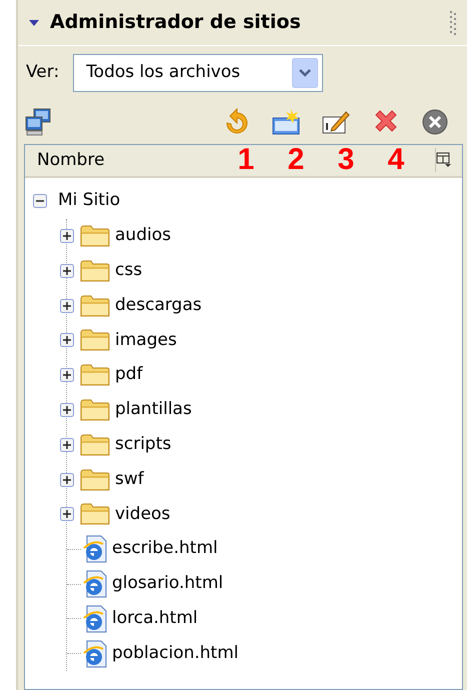 The width and height of the screenshot is (473, 690). What do you see at coordinates (129, 375) in the screenshot?
I see `folder-name: pdf` at bounding box center [129, 375].